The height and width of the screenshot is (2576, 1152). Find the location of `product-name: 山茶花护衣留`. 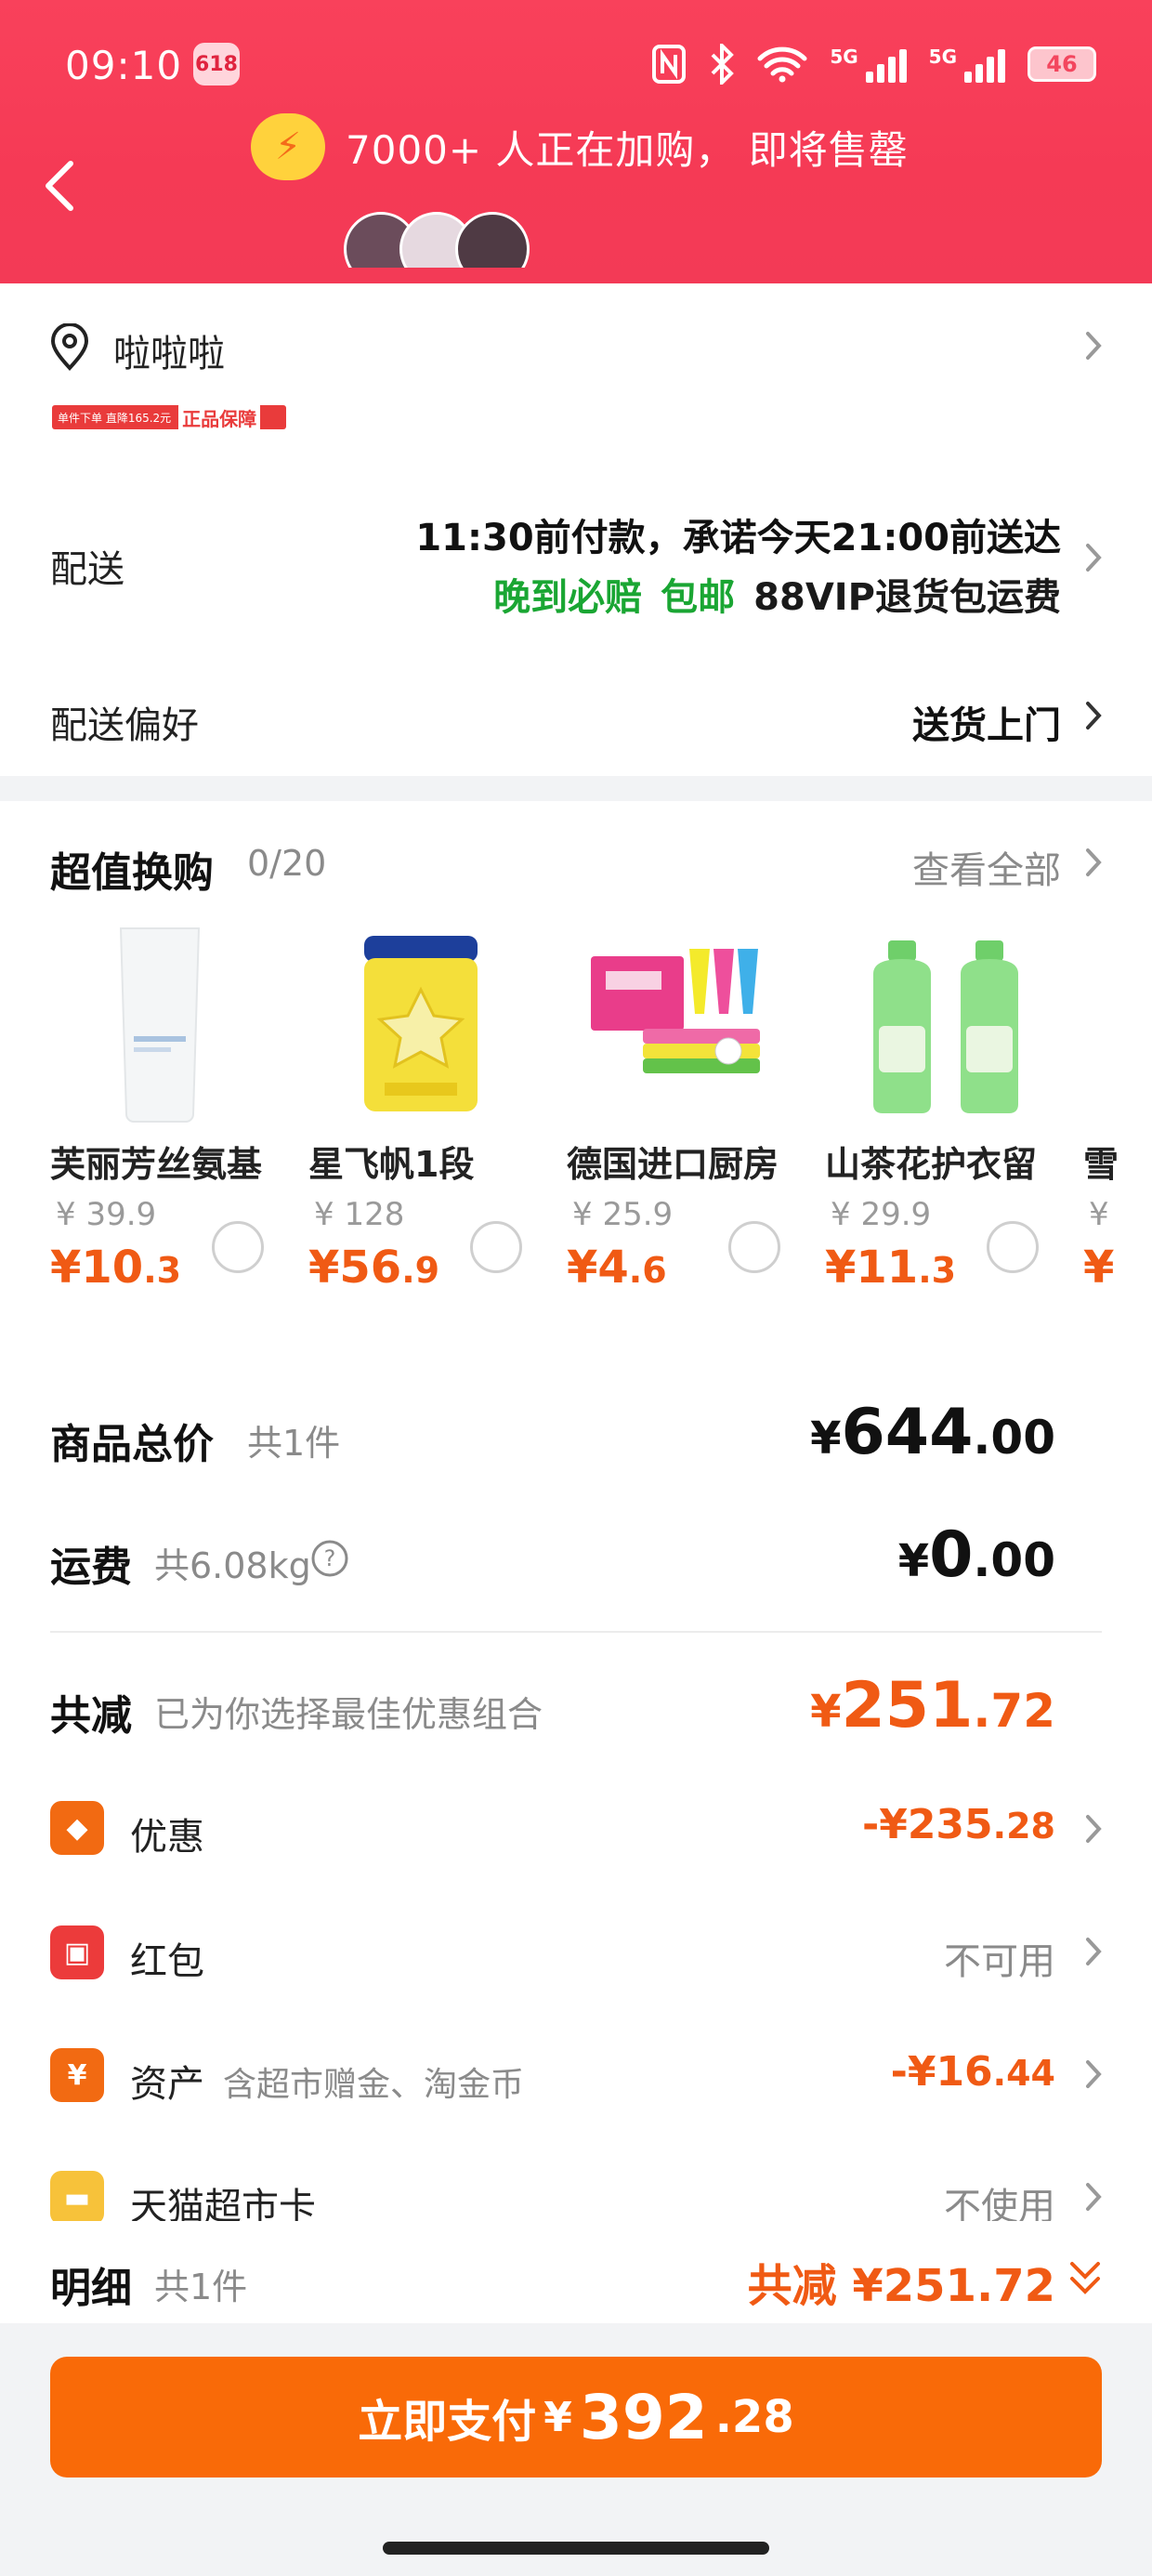

product-name: 山茶花护衣留 is located at coordinates (941, 1161).